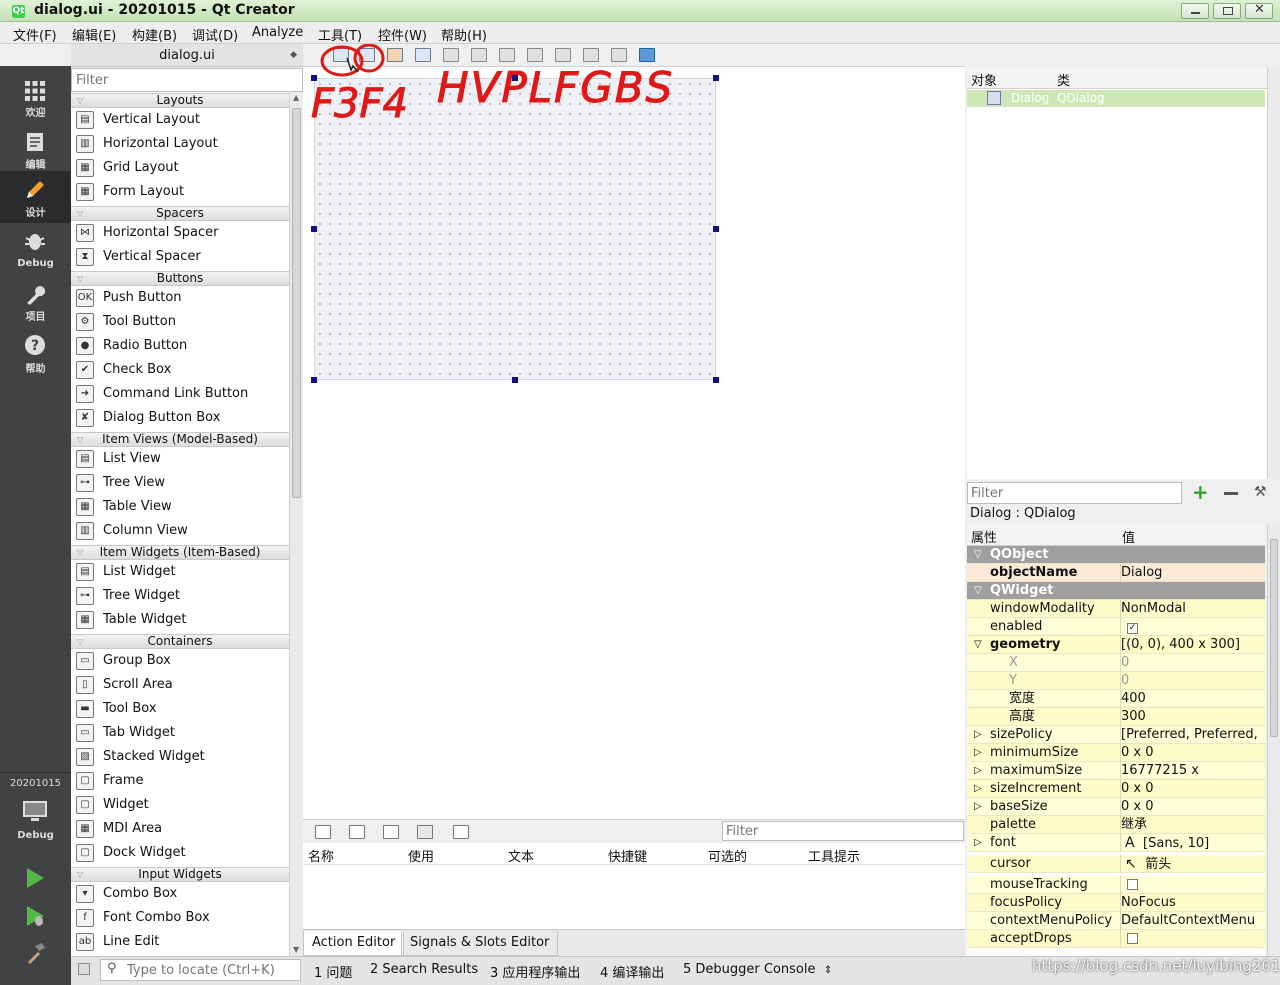 The height and width of the screenshot is (985, 1280). What do you see at coordinates (180, 507) in the screenshot?
I see `widget-item: ▦ Table View` at bounding box center [180, 507].